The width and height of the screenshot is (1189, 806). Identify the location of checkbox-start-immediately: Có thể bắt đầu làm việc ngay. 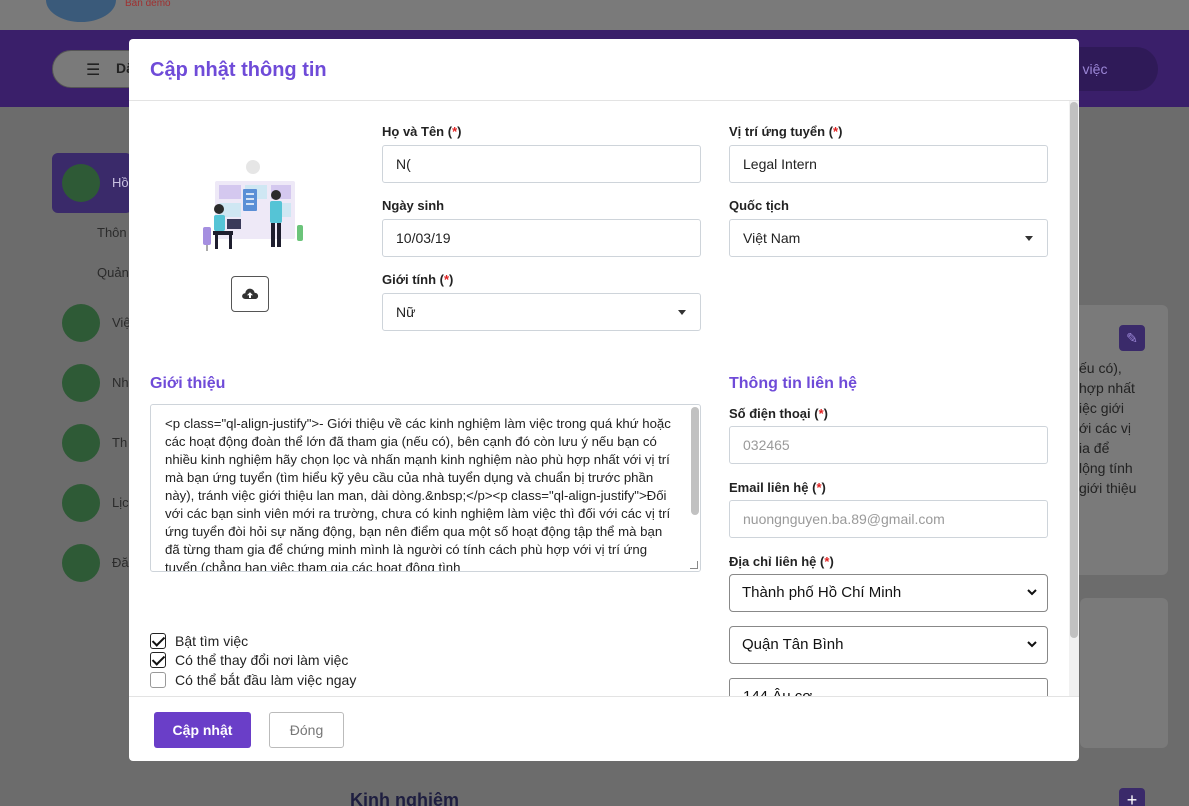
(253, 680).